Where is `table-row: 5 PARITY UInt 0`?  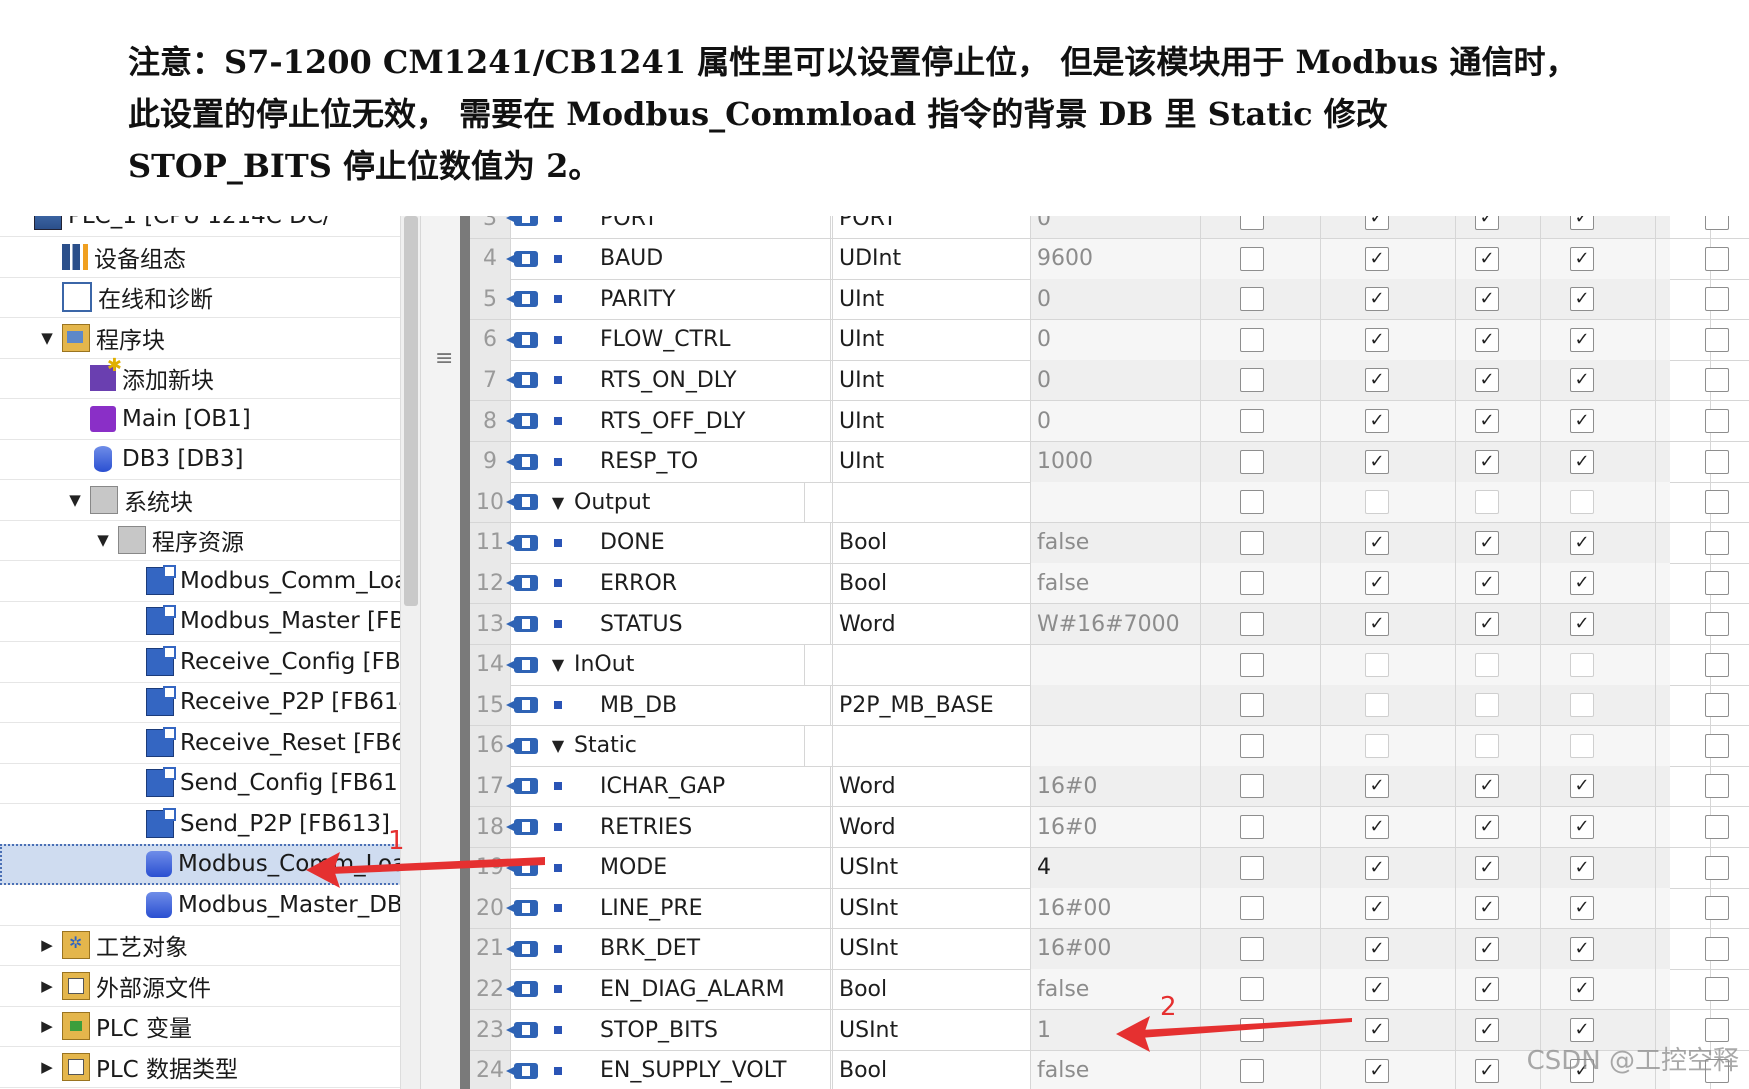
table-row: 5 PARITY UInt 0 is located at coordinates (1109, 300).